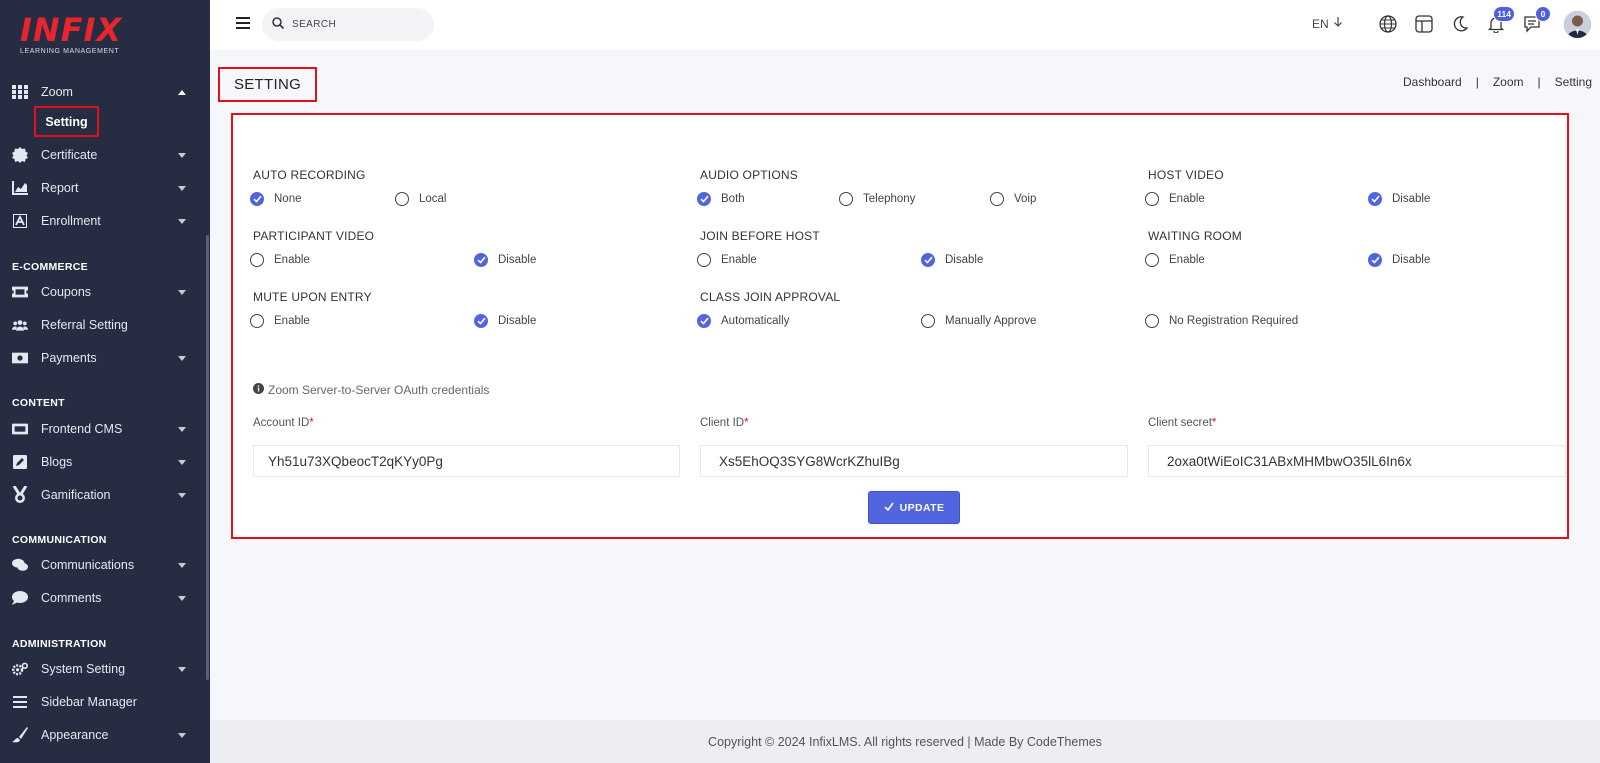  I want to click on sidebar-item-appearance: Appearance, so click(103, 735).